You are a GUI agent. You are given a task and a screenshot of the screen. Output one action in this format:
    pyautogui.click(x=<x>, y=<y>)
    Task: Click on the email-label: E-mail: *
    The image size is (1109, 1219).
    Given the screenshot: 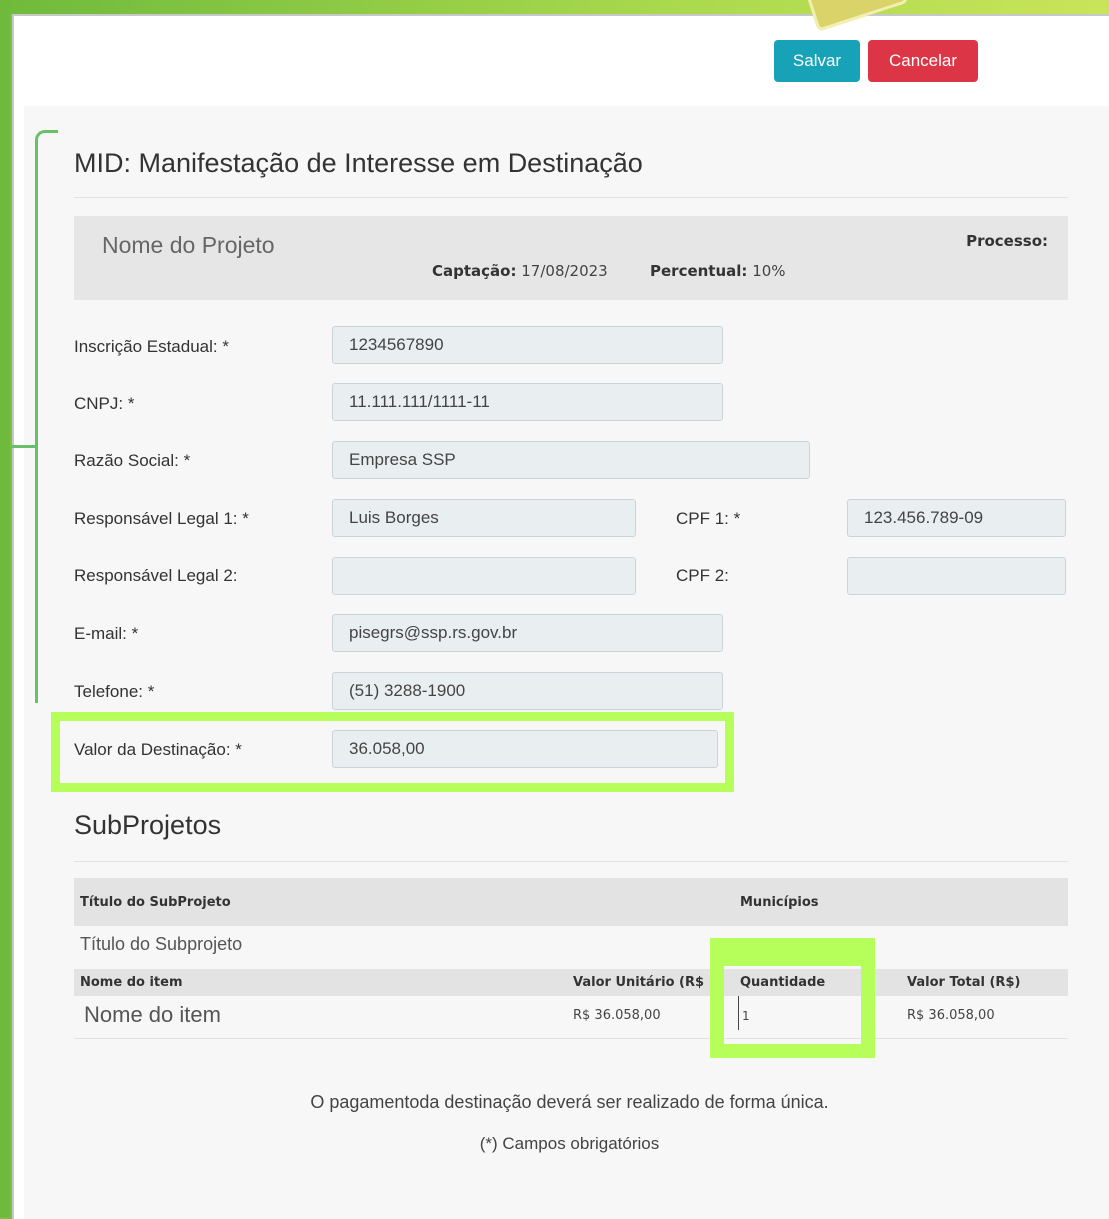 What is the action you would take?
    pyautogui.click(x=106, y=633)
    